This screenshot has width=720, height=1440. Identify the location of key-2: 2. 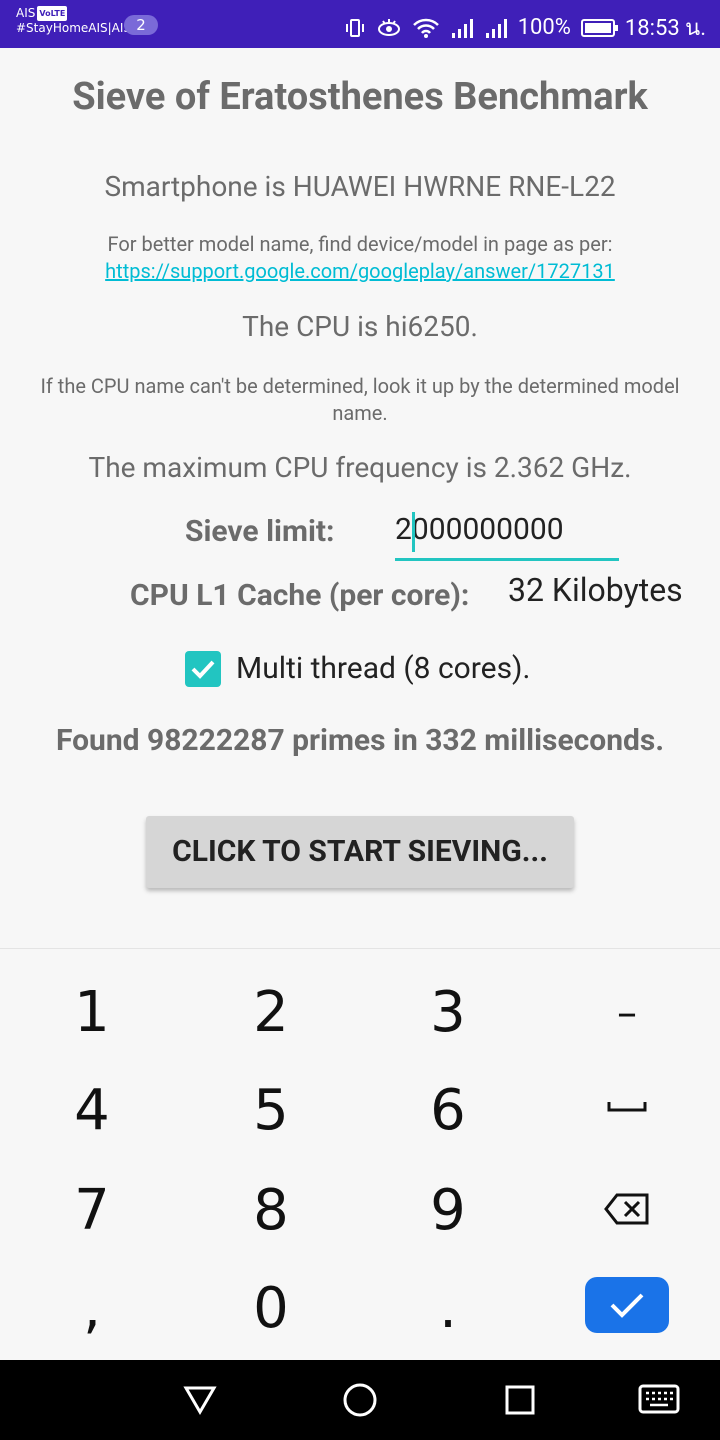
(271, 1013).